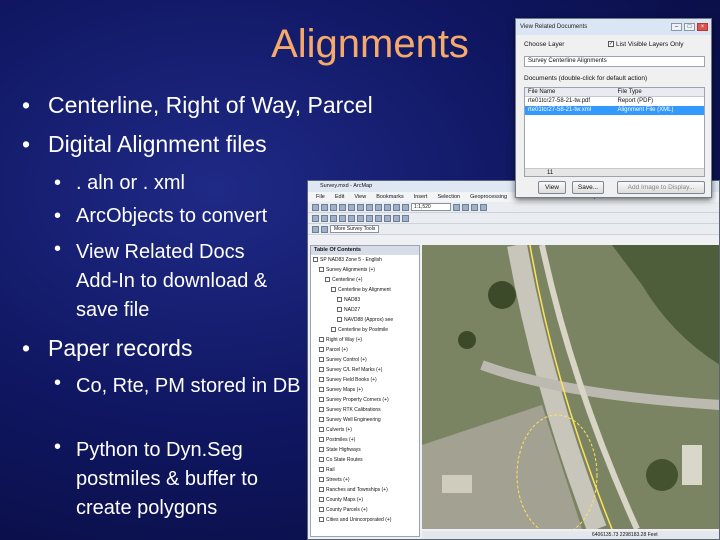  Describe the element at coordinates (340, 340) in the screenshot. I see `toc-layer-item: Right of Way (+)` at that location.